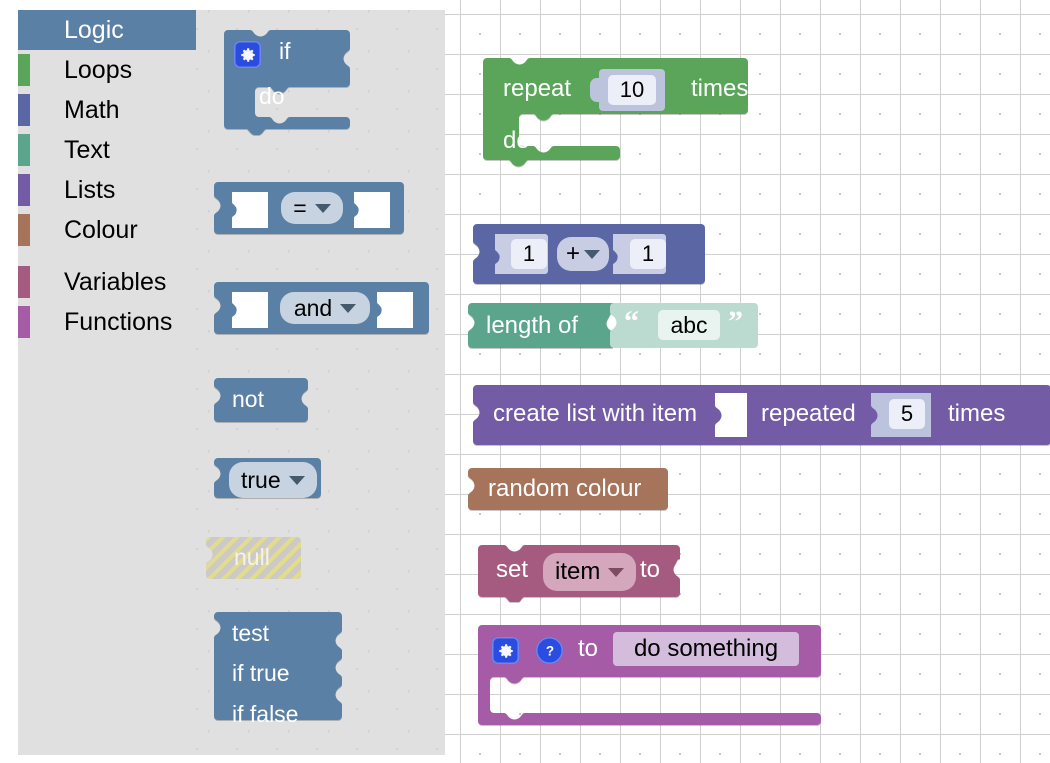 Image resolution: width=1050 pixels, height=763 pixels. Describe the element at coordinates (300, 207) in the screenshot. I see `operator-value: =` at that location.